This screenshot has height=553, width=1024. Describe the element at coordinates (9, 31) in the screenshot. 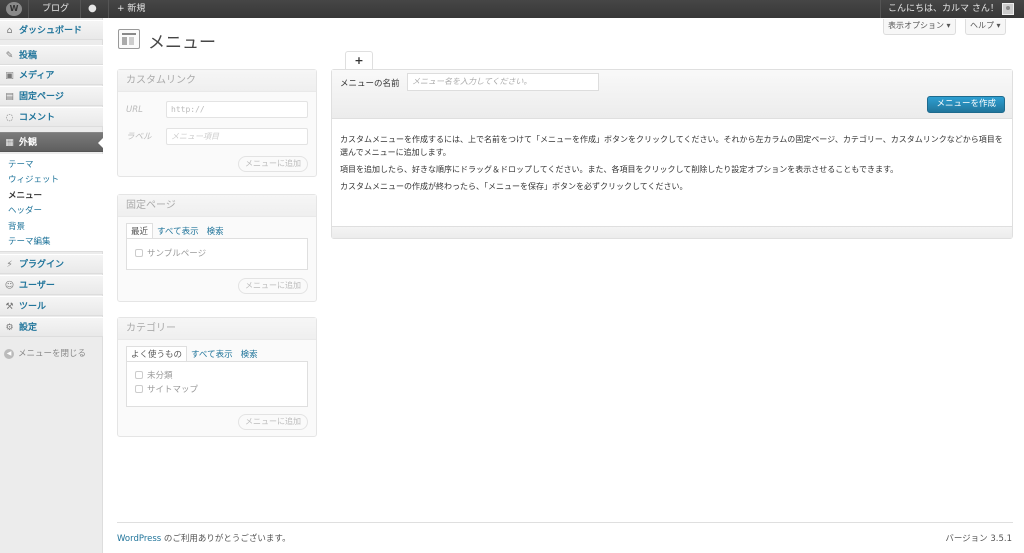

I see `dashboard-icon: ⌂` at that location.